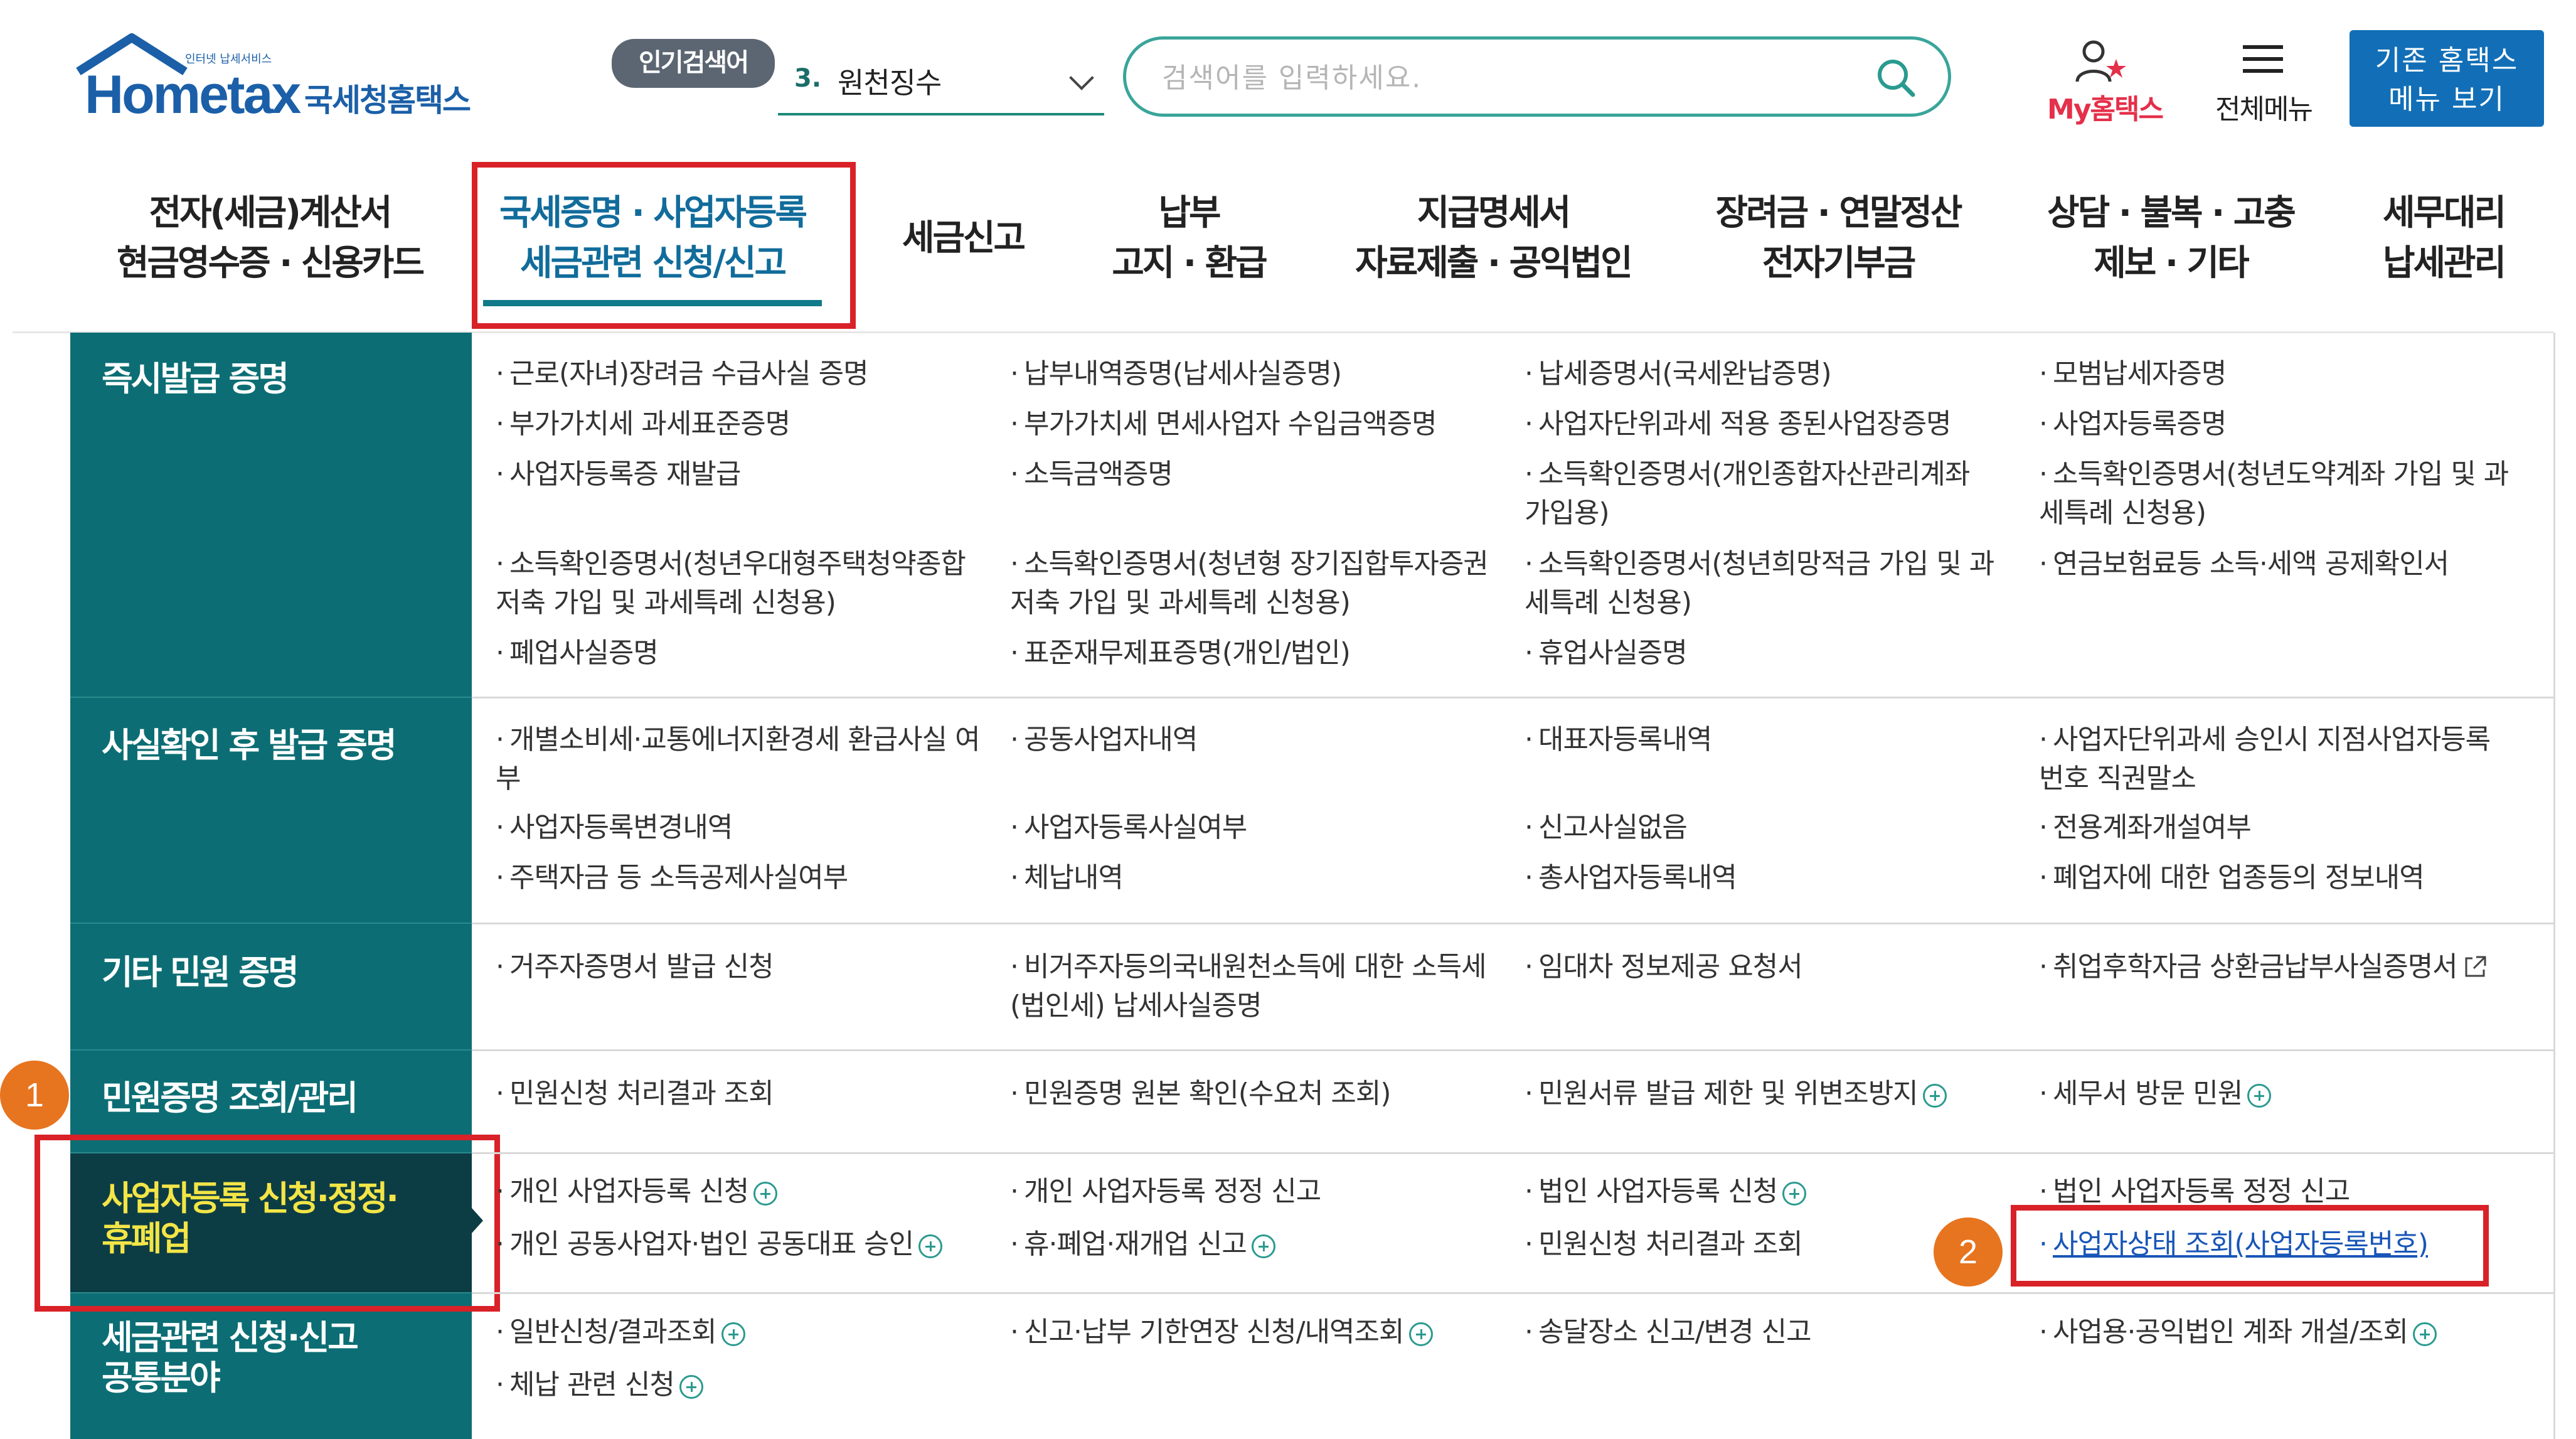 The height and width of the screenshot is (1439, 2576). I want to click on menu-link: · 송달장소 신고/변경 신고, so click(1775, 1332).